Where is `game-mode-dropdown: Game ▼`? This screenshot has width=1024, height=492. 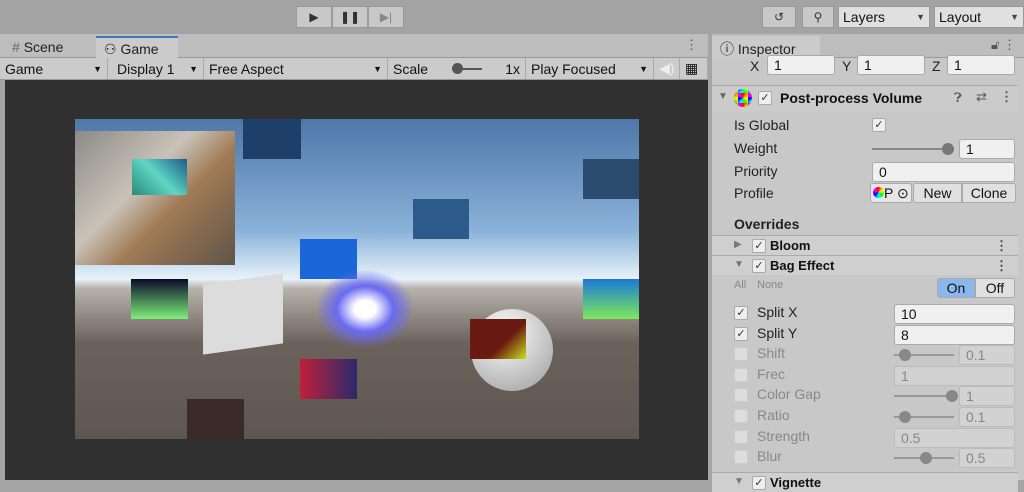
game-mode-dropdown: Game ▼ is located at coordinates (54, 68).